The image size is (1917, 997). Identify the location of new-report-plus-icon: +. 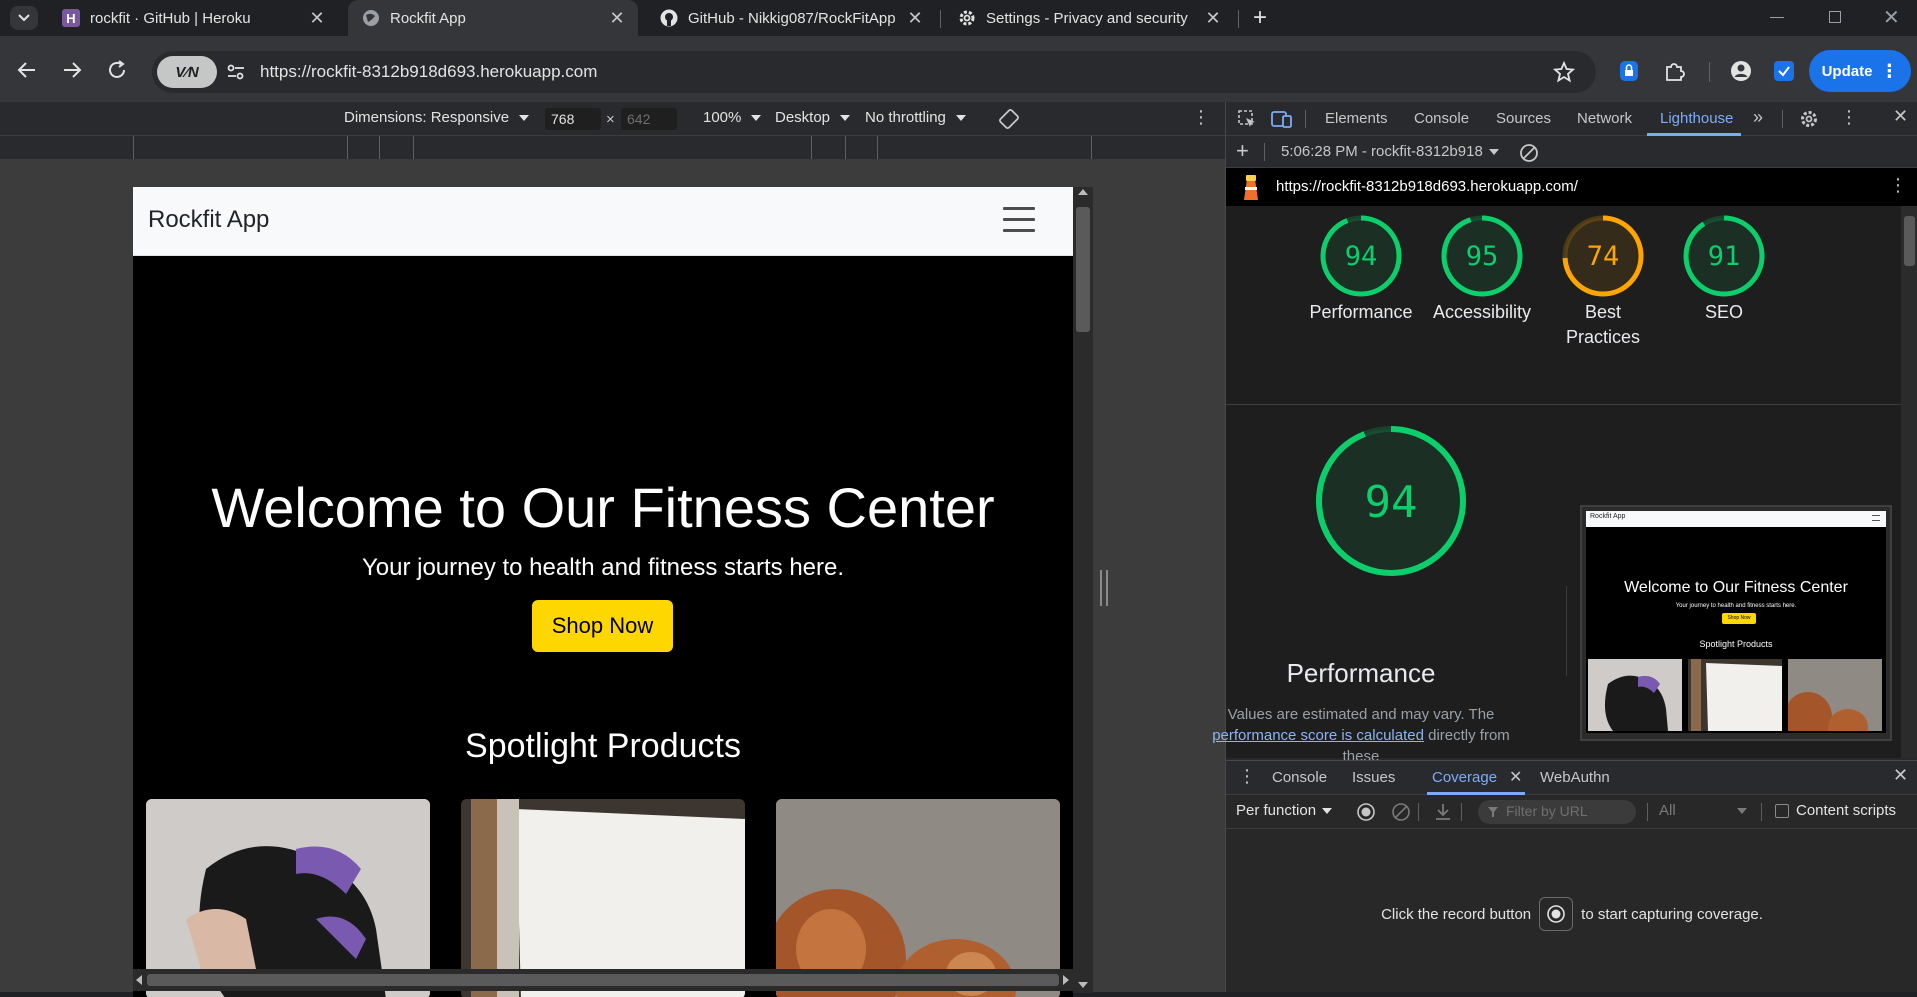
(1242, 151).